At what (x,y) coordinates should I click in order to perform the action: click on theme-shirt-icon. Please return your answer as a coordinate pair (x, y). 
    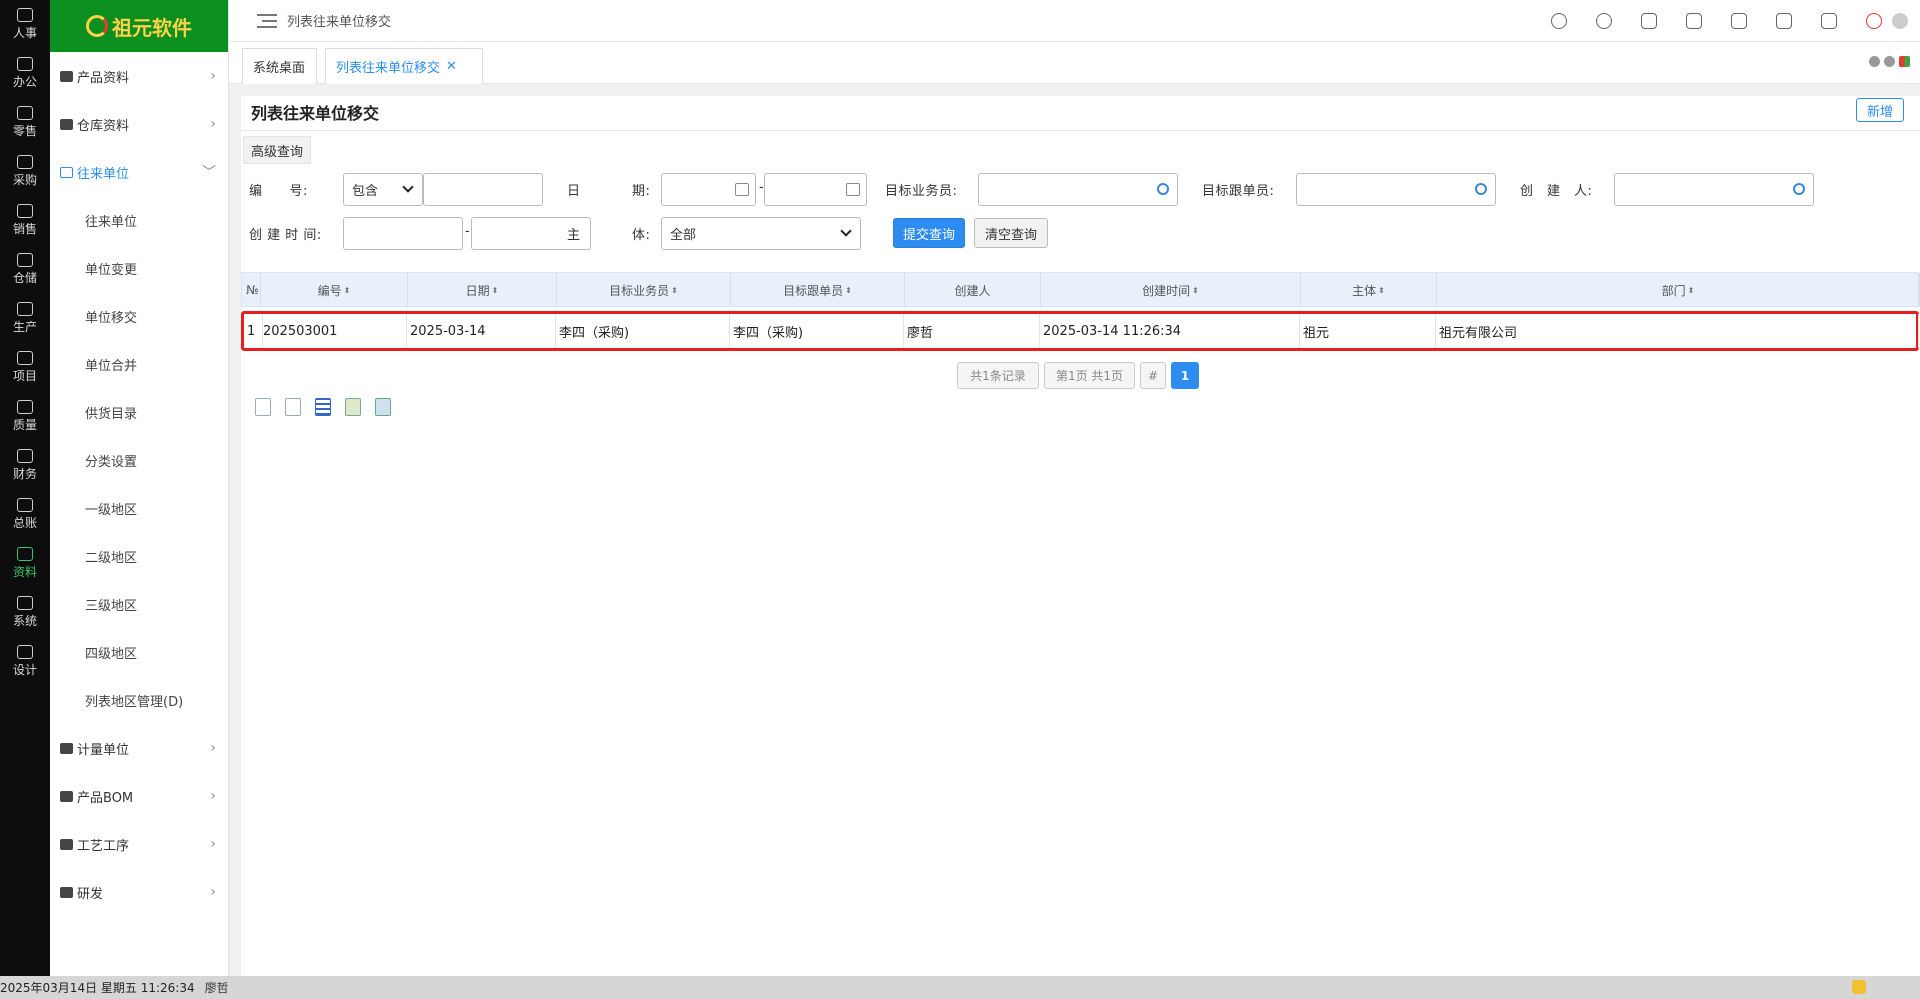
    Looking at the image, I should click on (1649, 20).